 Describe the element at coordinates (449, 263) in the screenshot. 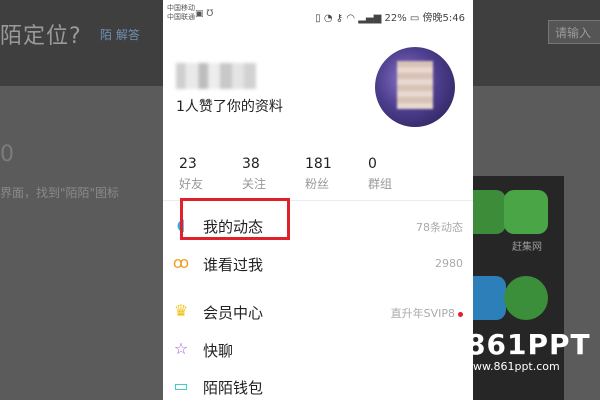

I see `menu-value: 2980` at that location.